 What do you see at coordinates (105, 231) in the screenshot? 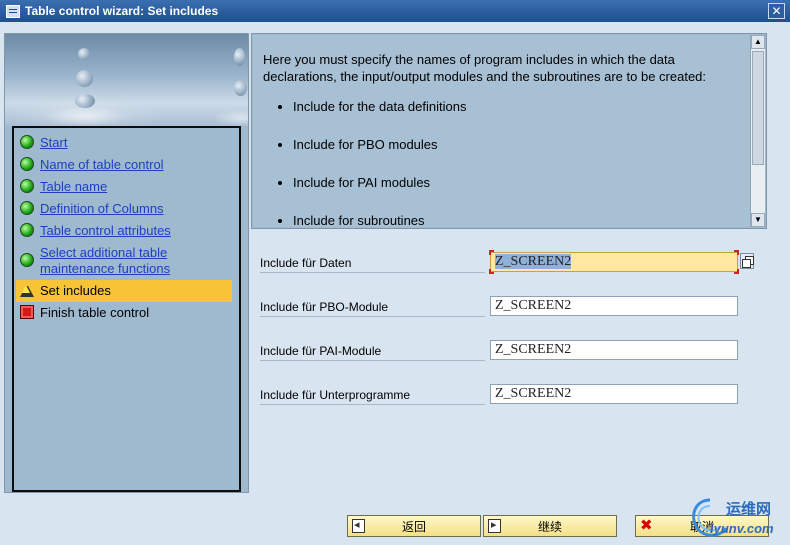
I see `step-label: Table control attributes` at bounding box center [105, 231].